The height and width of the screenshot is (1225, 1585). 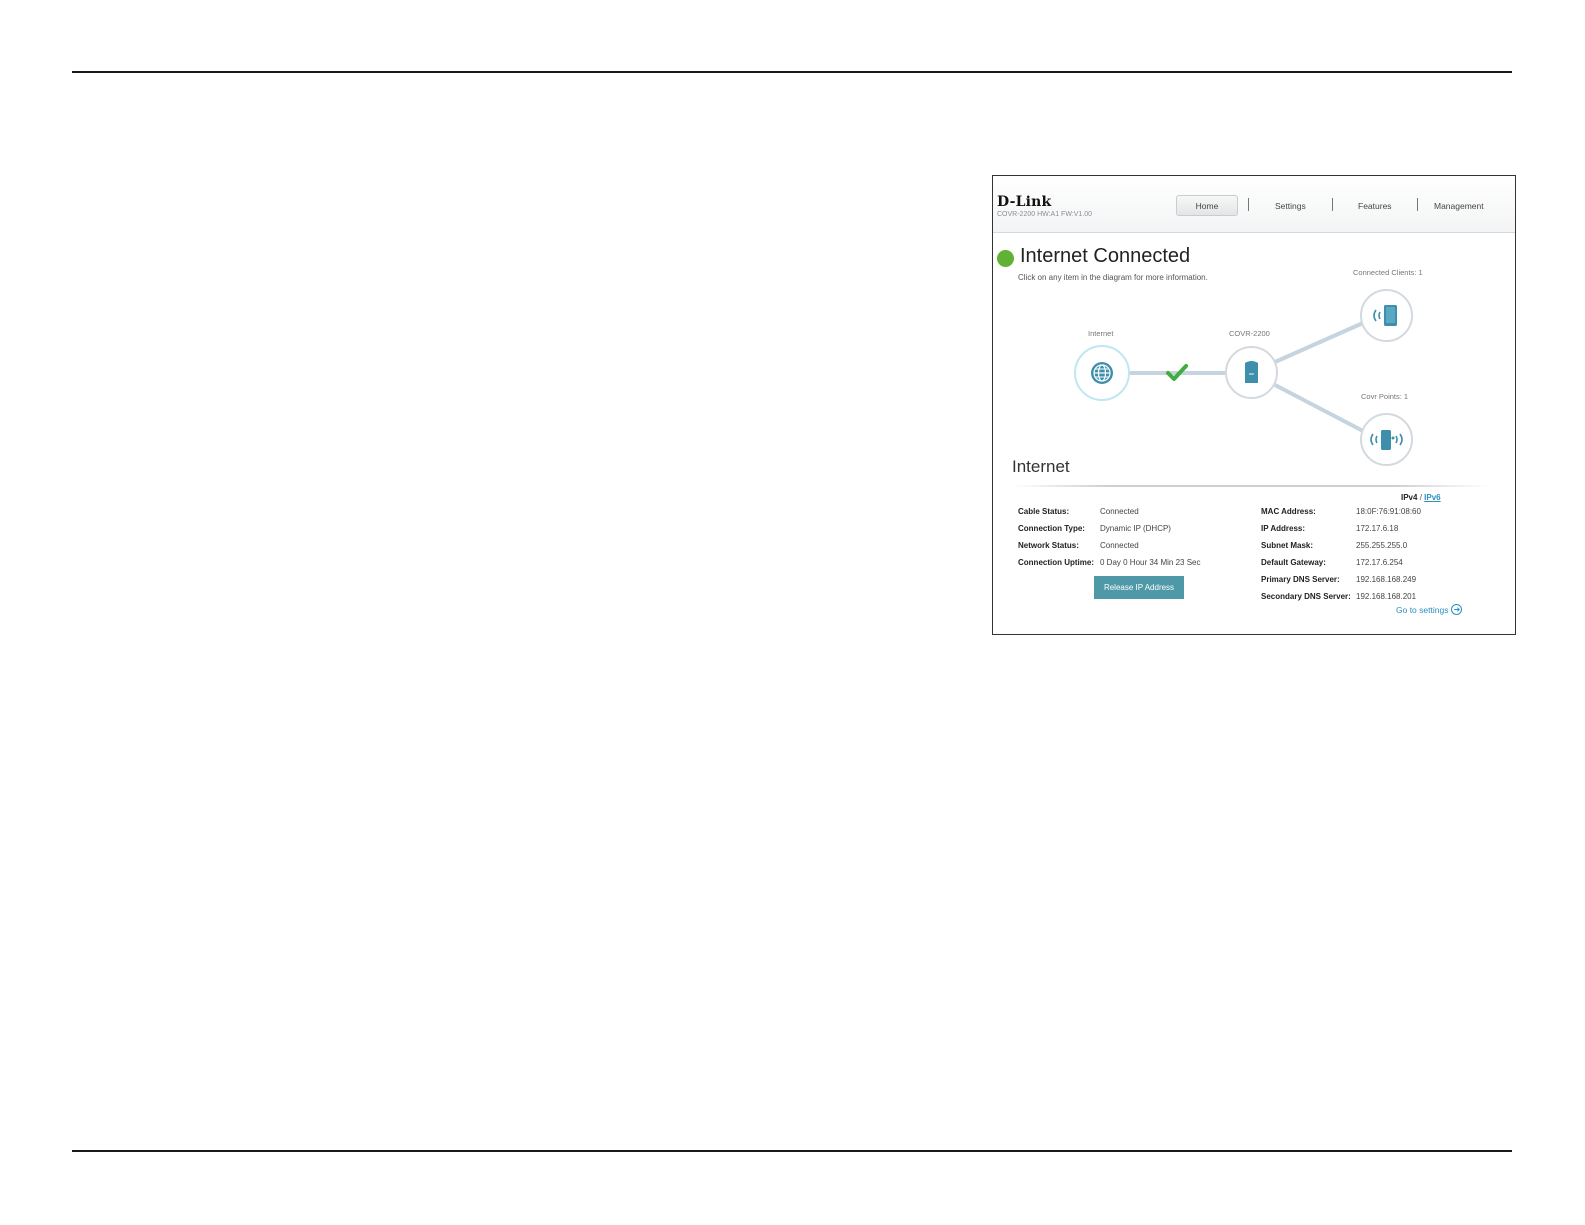 What do you see at coordinates (1287, 545) in the screenshot?
I see `detail-key: Subnet Mask:` at bounding box center [1287, 545].